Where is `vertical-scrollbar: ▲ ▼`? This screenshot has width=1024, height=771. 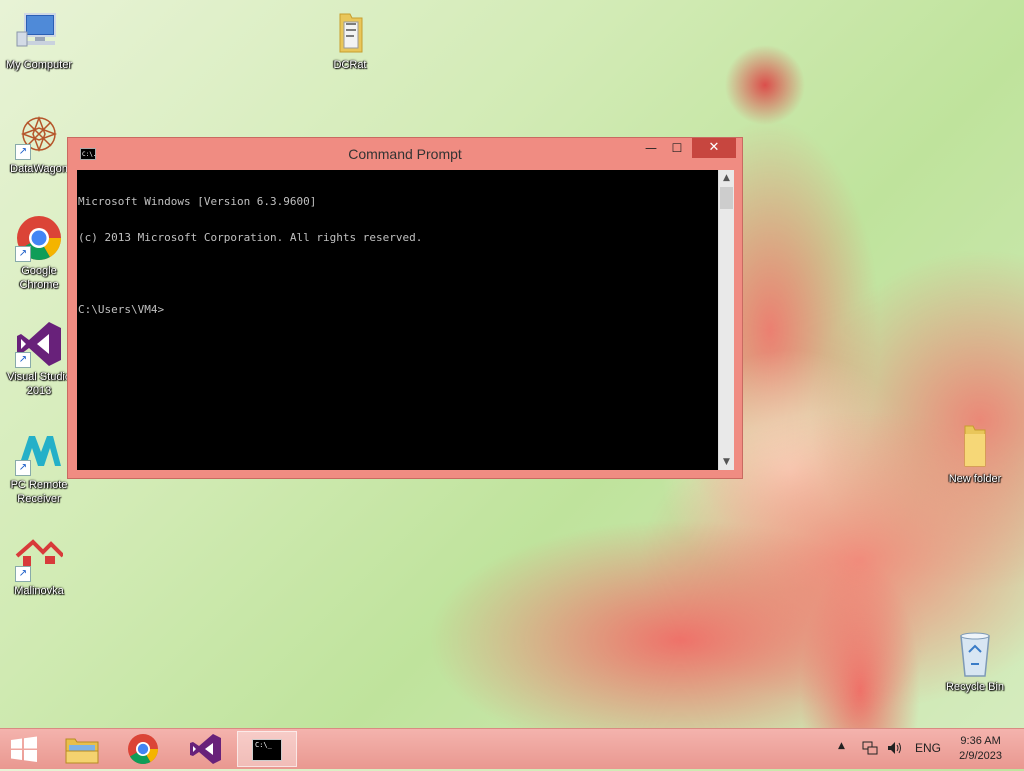
vertical-scrollbar: ▲ ▼ is located at coordinates (726, 320).